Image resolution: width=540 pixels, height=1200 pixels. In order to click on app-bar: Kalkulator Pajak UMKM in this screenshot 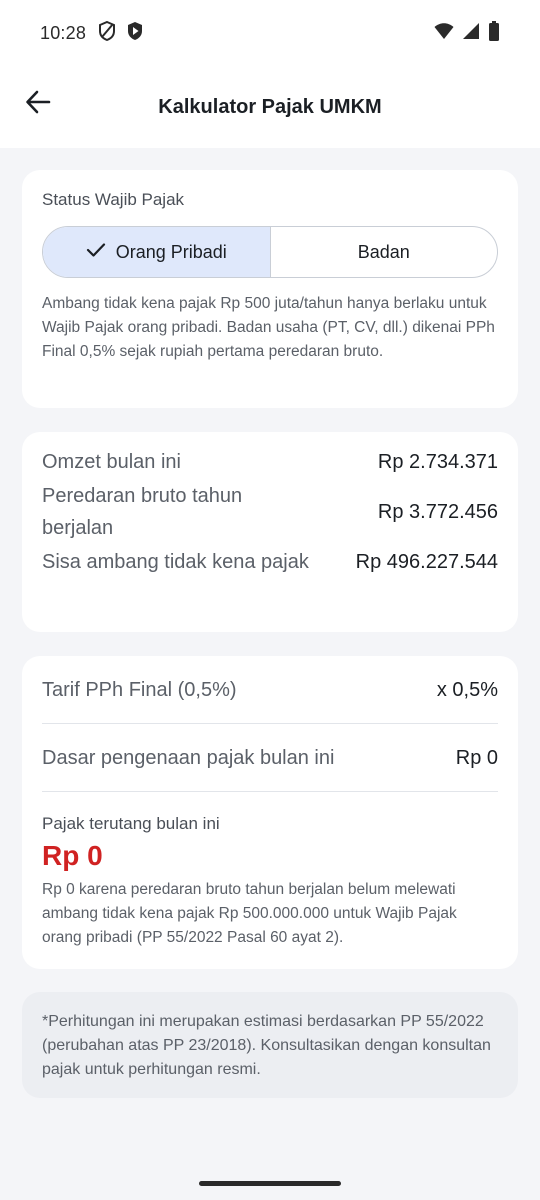, I will do `click(270, 107)`.